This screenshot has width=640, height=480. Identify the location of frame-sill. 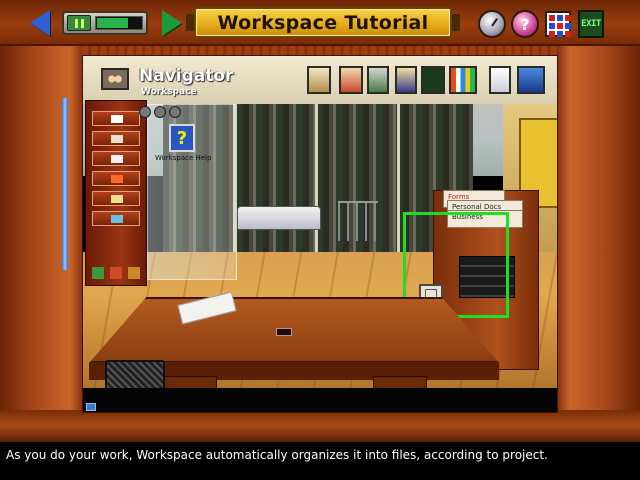
(320, 426).